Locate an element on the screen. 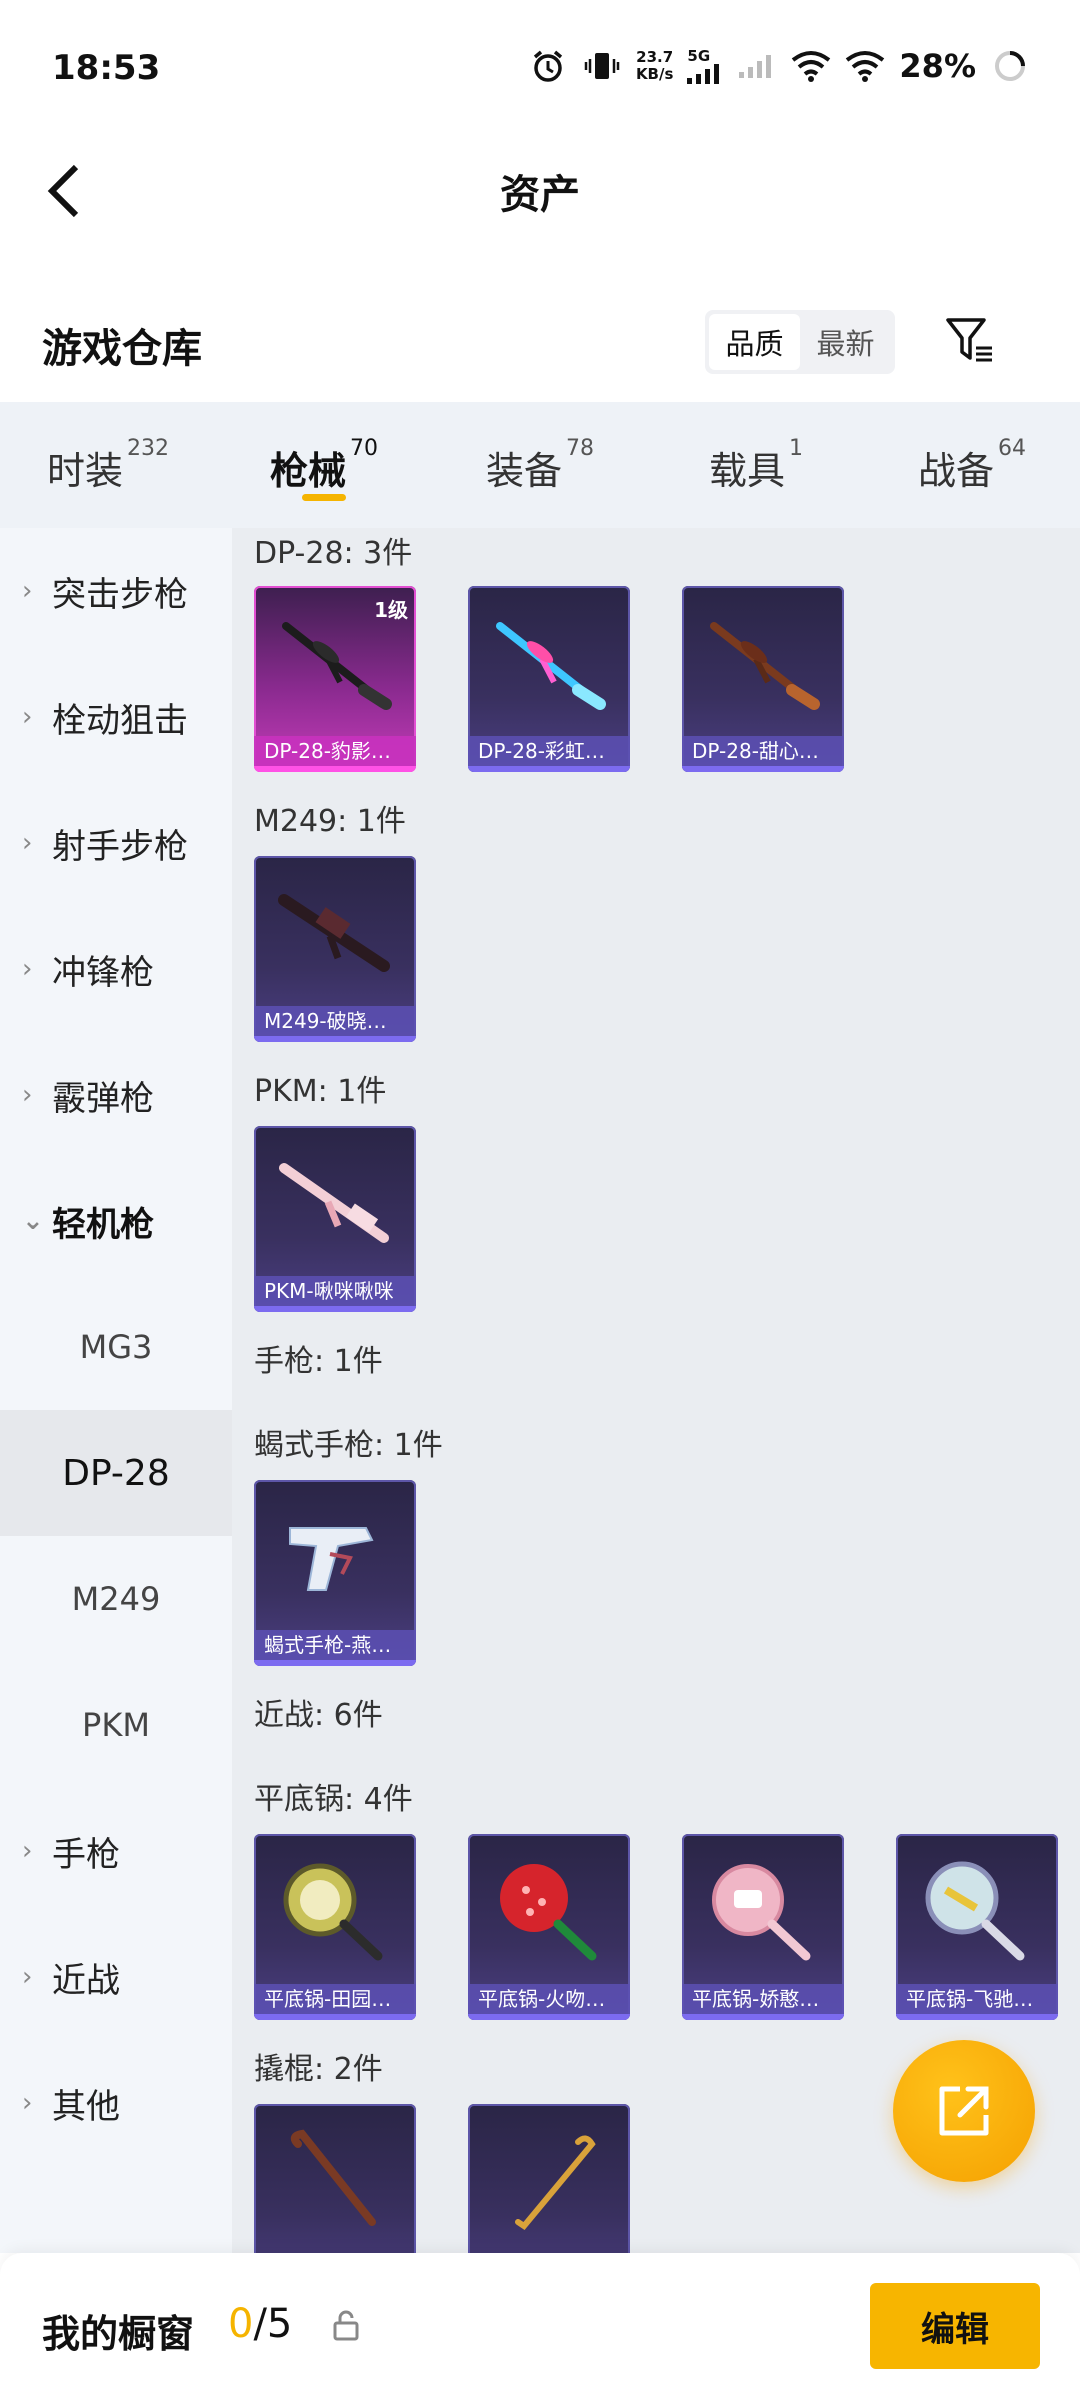 The image size is (1080, 2400). tab-indicator is located at coordinates (324, 497).